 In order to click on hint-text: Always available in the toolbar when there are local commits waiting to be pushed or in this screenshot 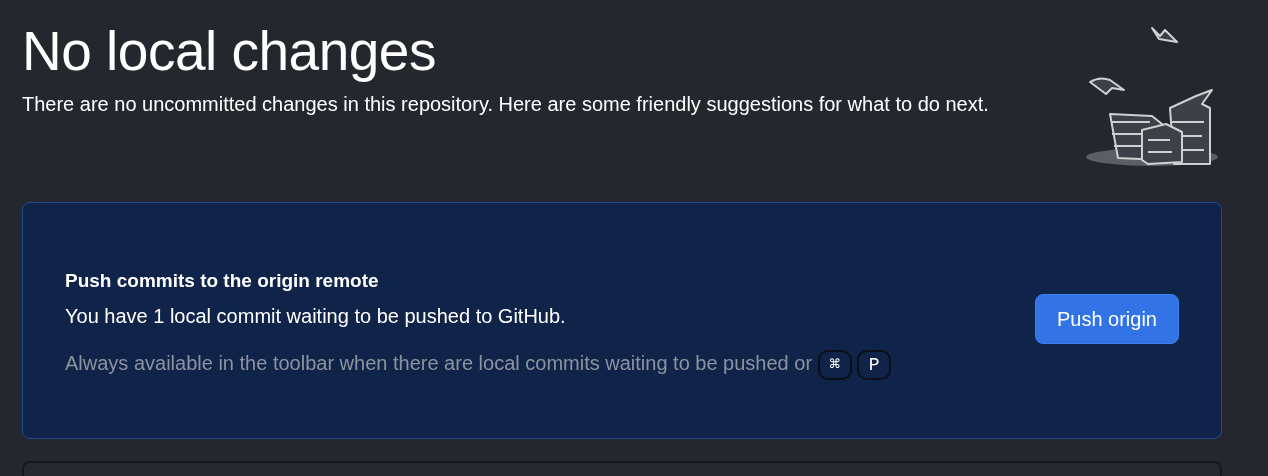, I will do `click(439, 363)`.